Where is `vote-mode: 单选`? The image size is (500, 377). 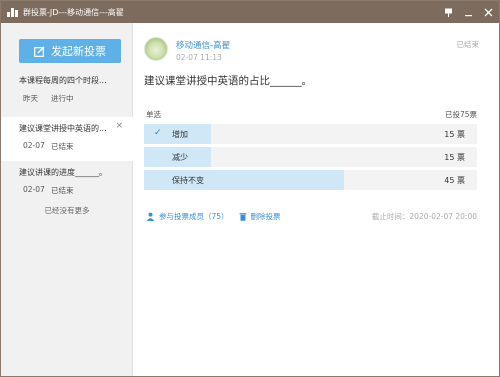
vote-mode: 单选 is located at coordinates (153, 114).